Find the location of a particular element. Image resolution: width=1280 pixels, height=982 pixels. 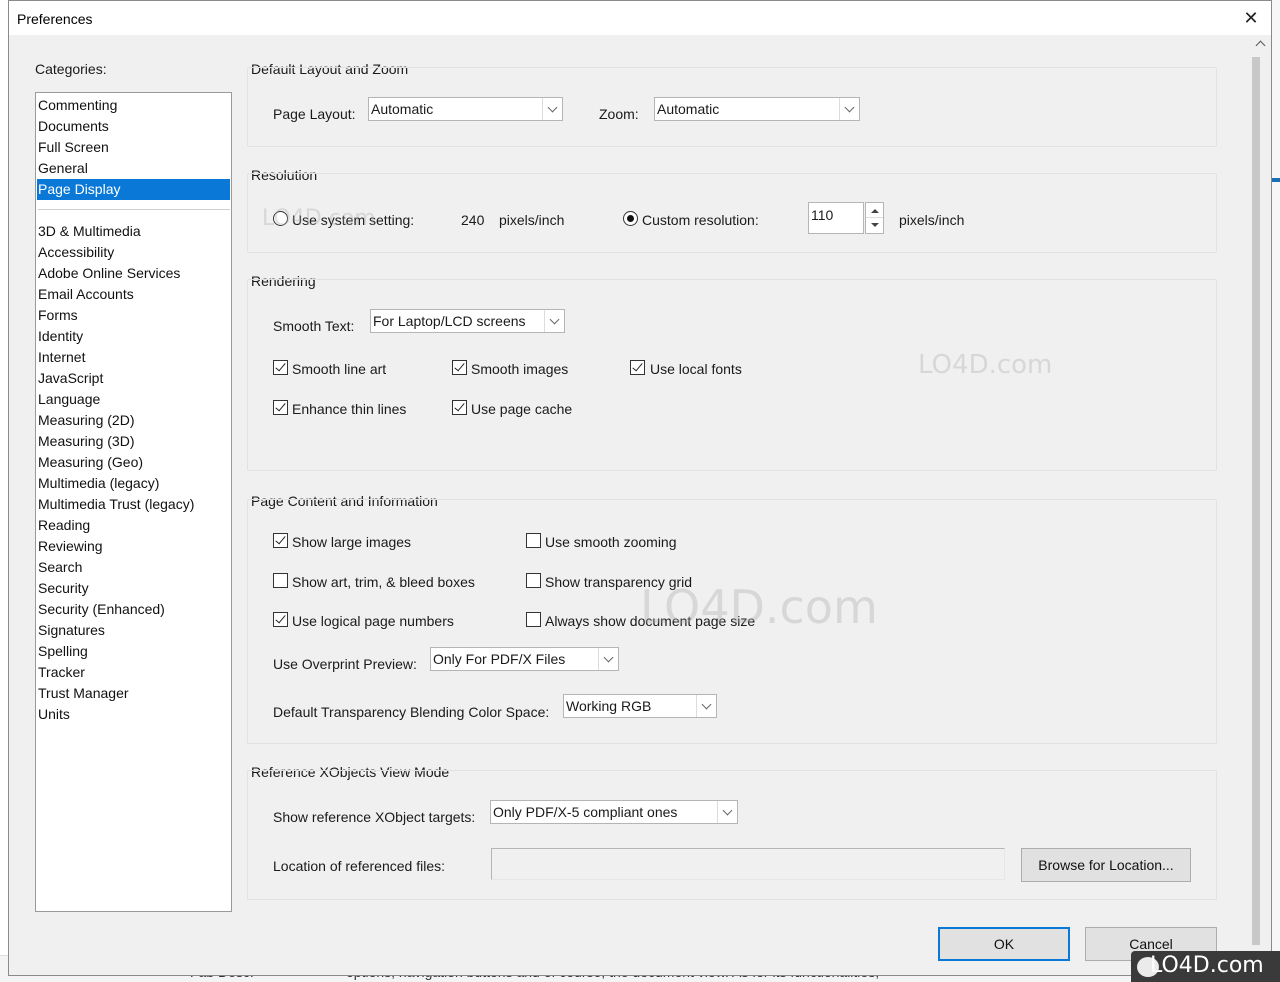

overprint-label: Use Overprint Preview: is located at coordinates (345, 664).